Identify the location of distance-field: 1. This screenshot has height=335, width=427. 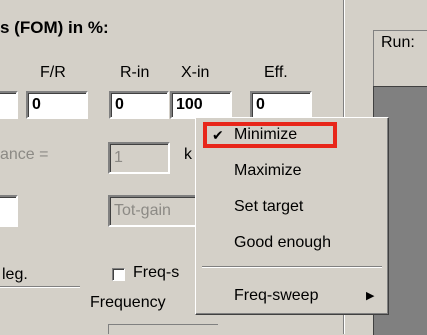
(139, 158).